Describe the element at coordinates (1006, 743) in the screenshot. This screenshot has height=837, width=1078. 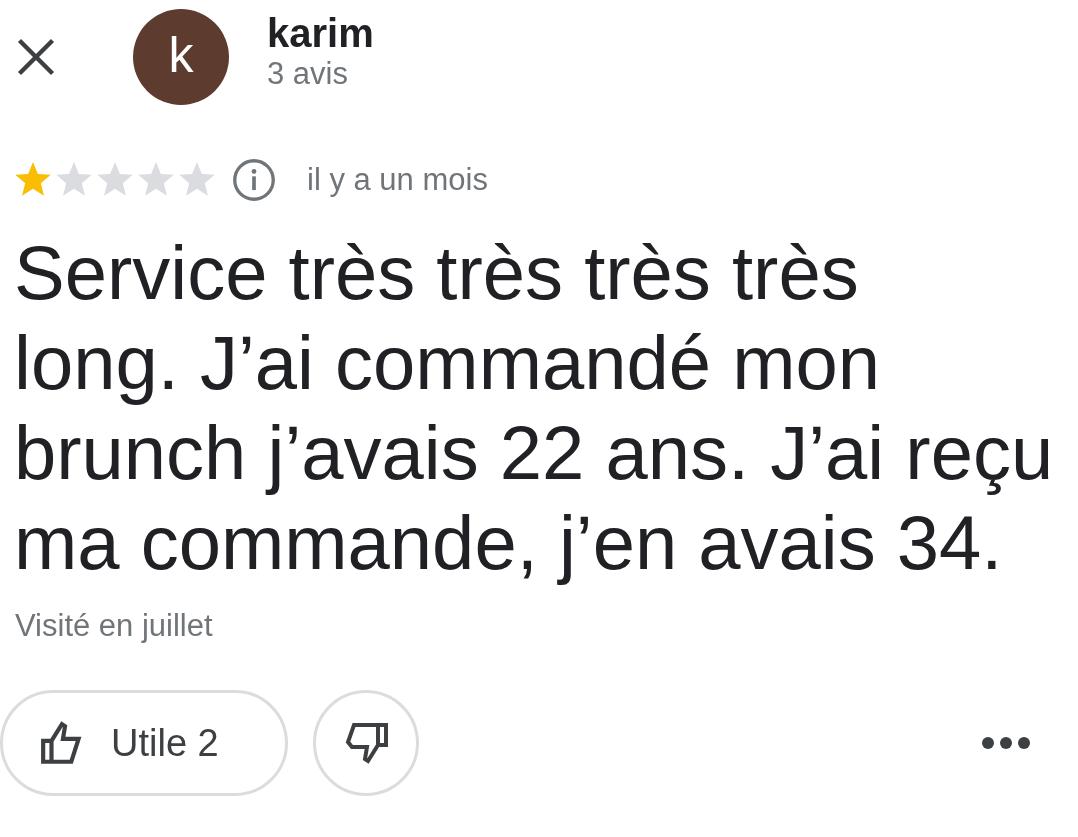
I see `more-options-icon` at that location.